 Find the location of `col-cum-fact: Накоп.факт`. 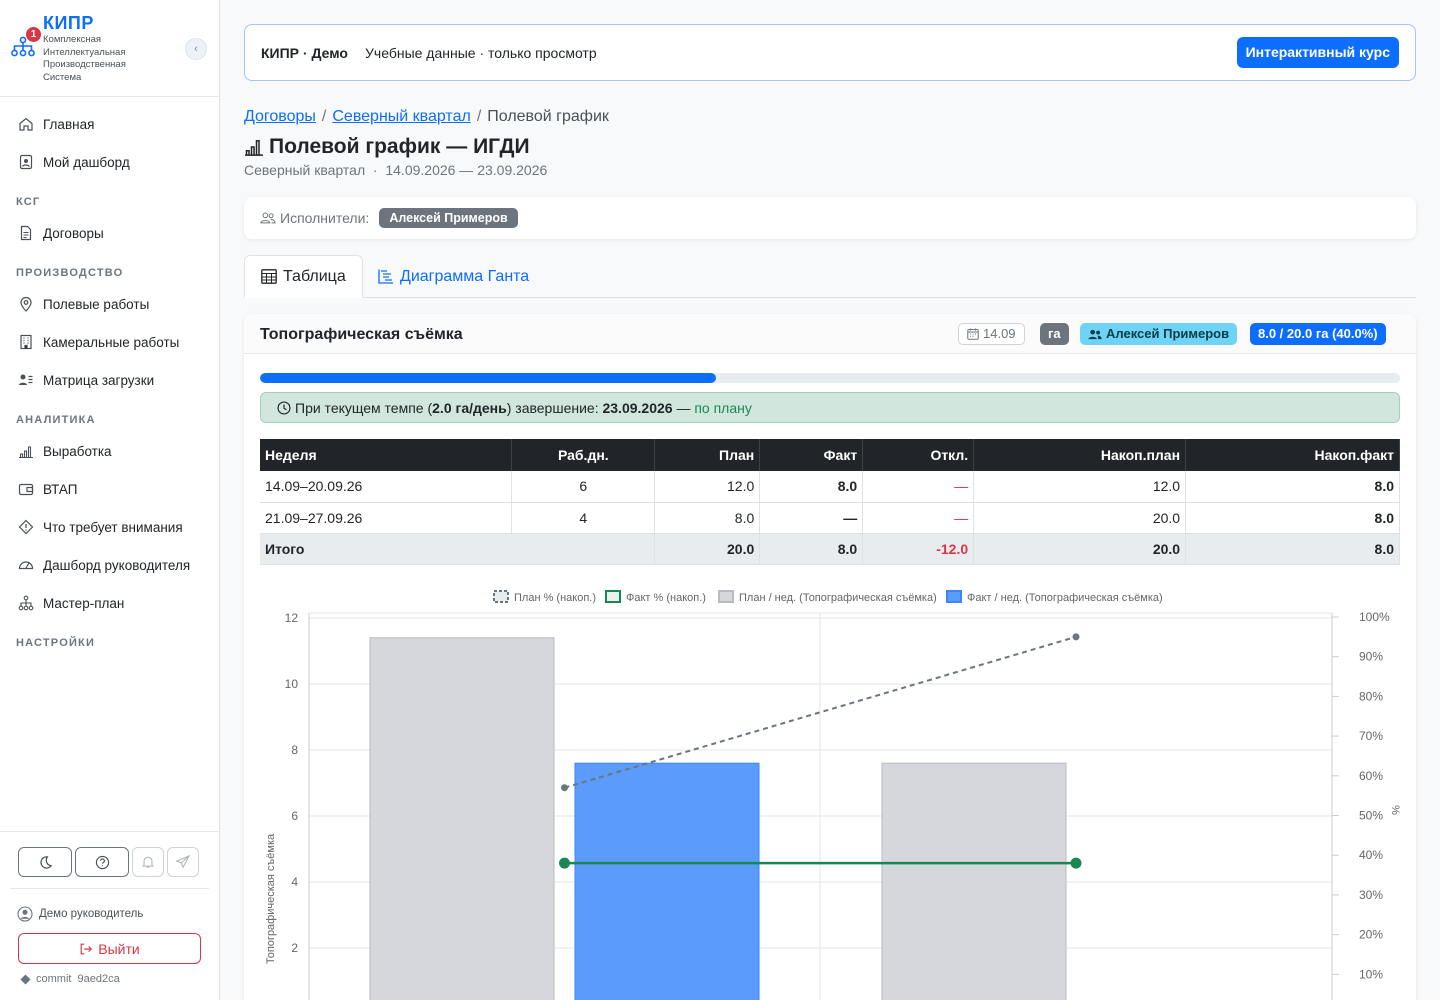

col-cum-fact: Накоп.факт is located at coordinates (1292, 455).